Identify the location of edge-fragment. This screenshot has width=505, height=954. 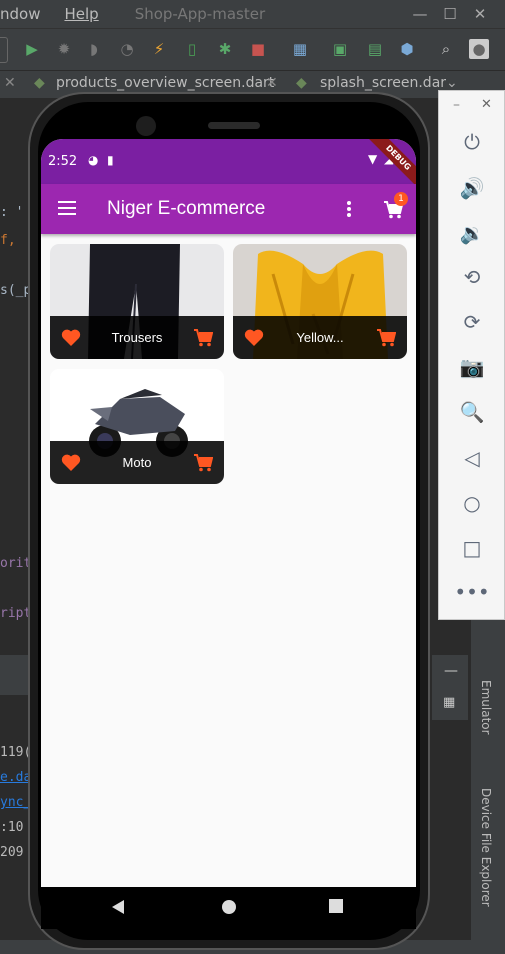
(500, 14).